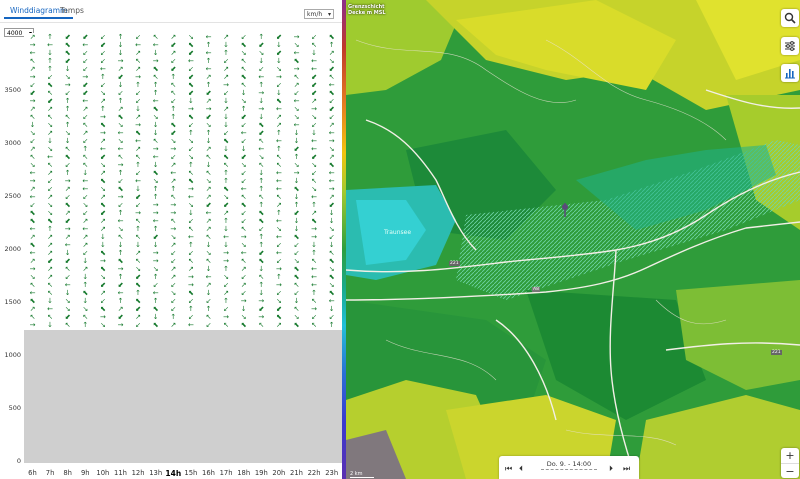 The width and height of the screenshot is (800, 479). I want to click on sliders-icon, so click(790, 46).